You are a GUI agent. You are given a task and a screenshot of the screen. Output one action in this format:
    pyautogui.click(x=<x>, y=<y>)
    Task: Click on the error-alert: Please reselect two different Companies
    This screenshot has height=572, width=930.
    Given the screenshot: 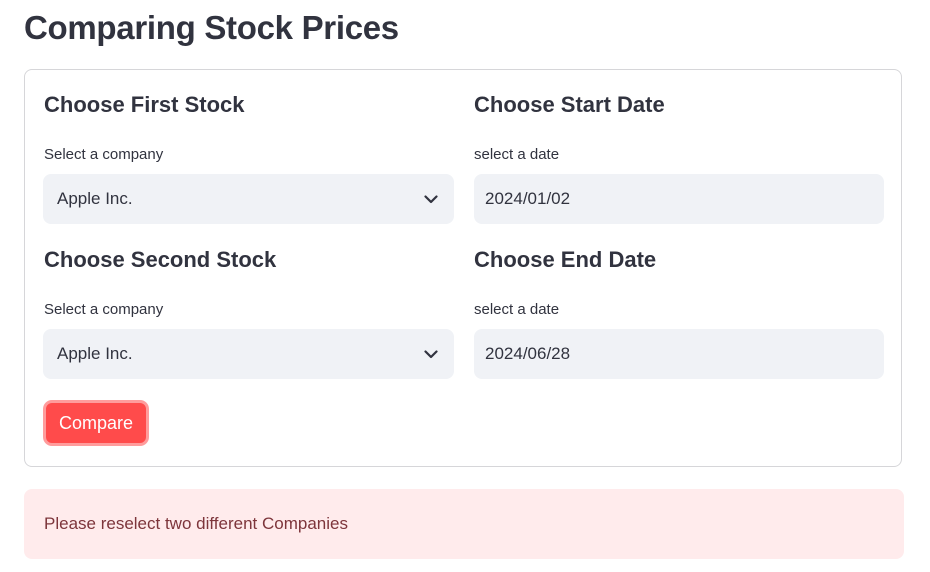 What is the action you would take?
    pyautogui.click(x=464, y=524)
    